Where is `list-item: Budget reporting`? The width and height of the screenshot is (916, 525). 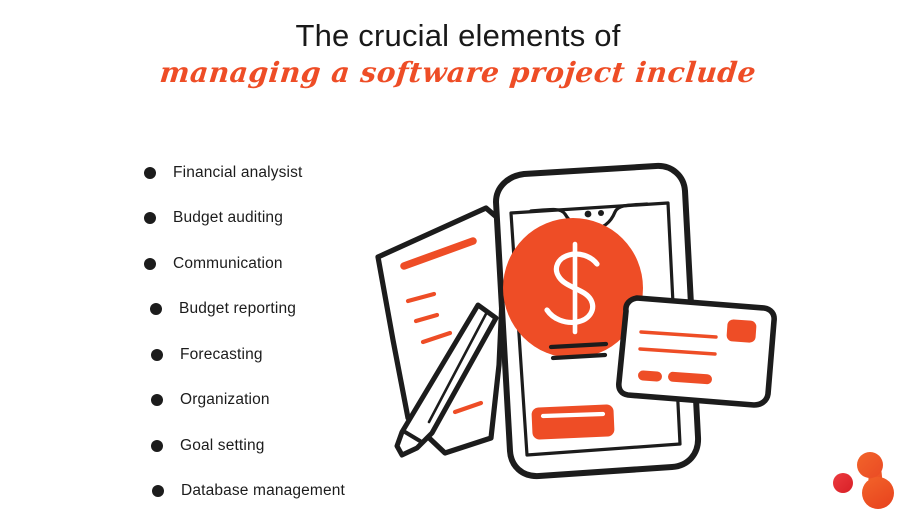
list-item: Budget reporting is located at coordinates (190, 310).